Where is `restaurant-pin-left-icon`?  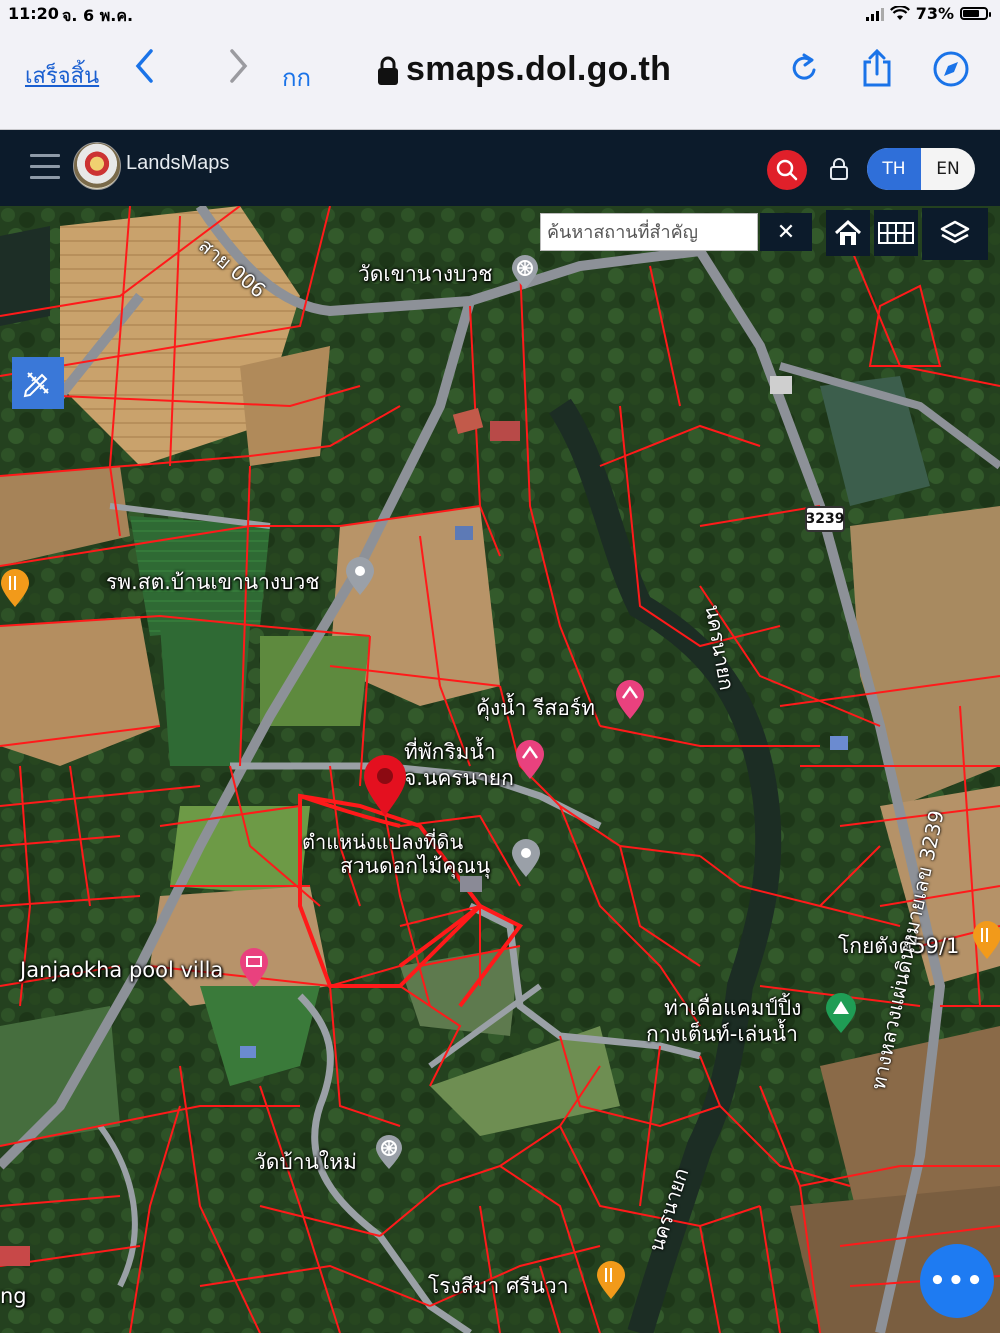
restaurant-pin-left-icon is located at coordinates (15, 590).